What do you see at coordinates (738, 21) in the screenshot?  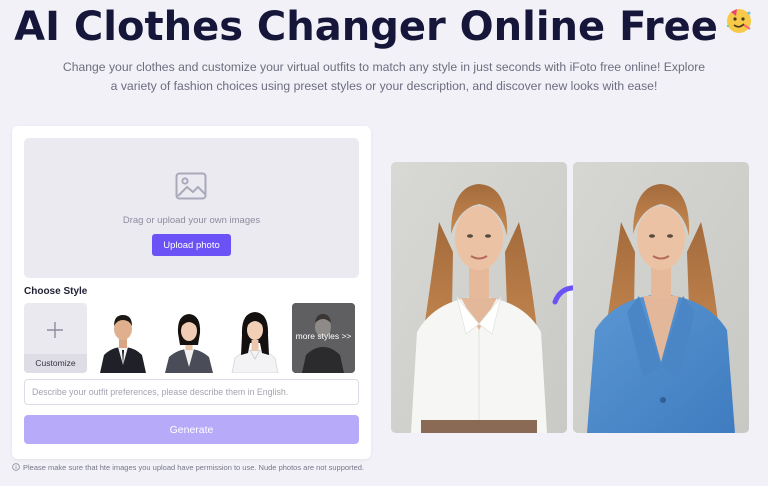 I see `party-face-icon` at bounding box center [738, 21].